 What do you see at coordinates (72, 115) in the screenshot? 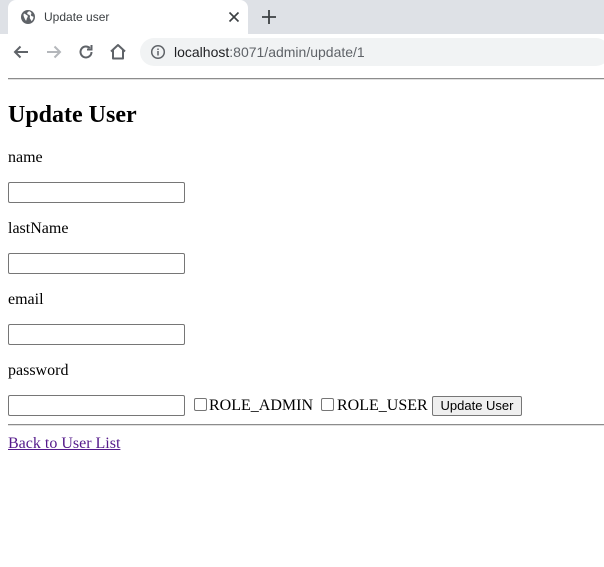
I see `page-title: Update User` at bounding box center [72, 115].